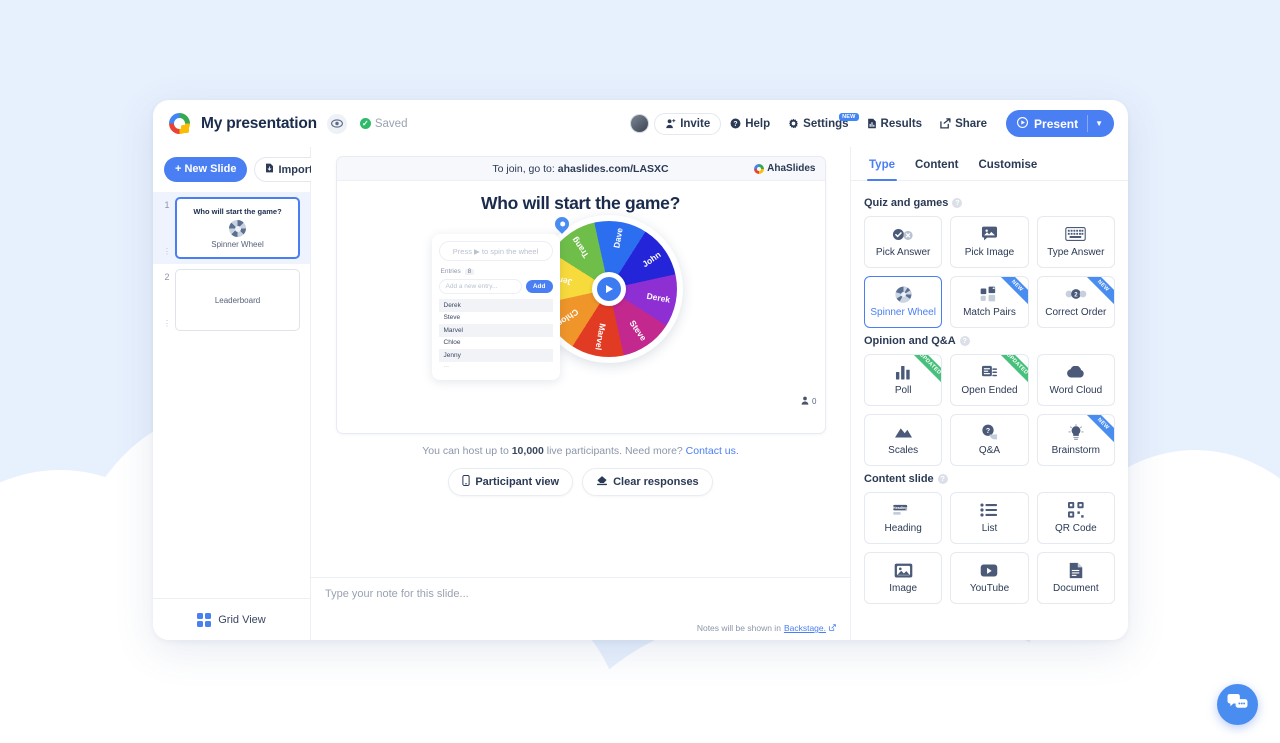 The image size is (1280, 743). What do you see at coordinates (1075, 578) in the screenshot?
I see `slide-type-tile-document: Document` at bounding box center [1075, 578].